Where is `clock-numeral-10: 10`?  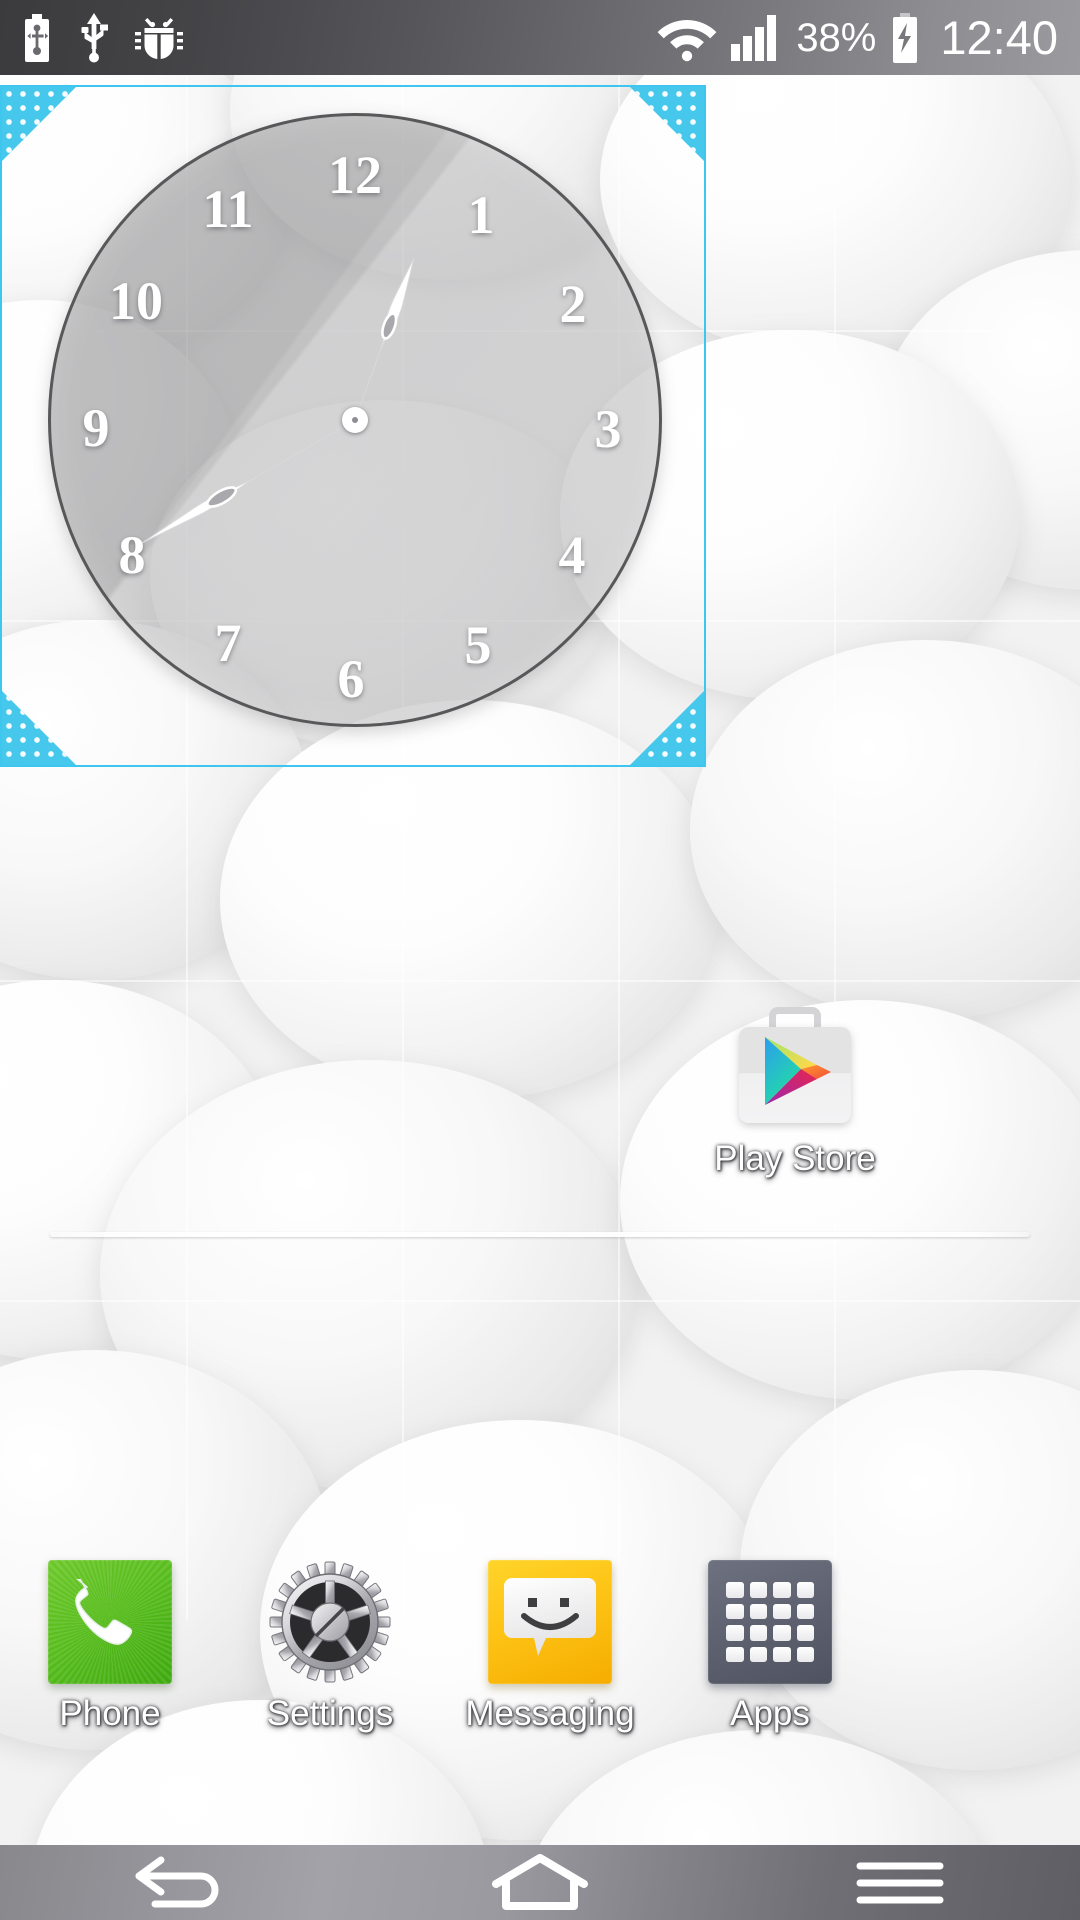
clock-numeral-10: 10 is located at coordinates (136, 301).